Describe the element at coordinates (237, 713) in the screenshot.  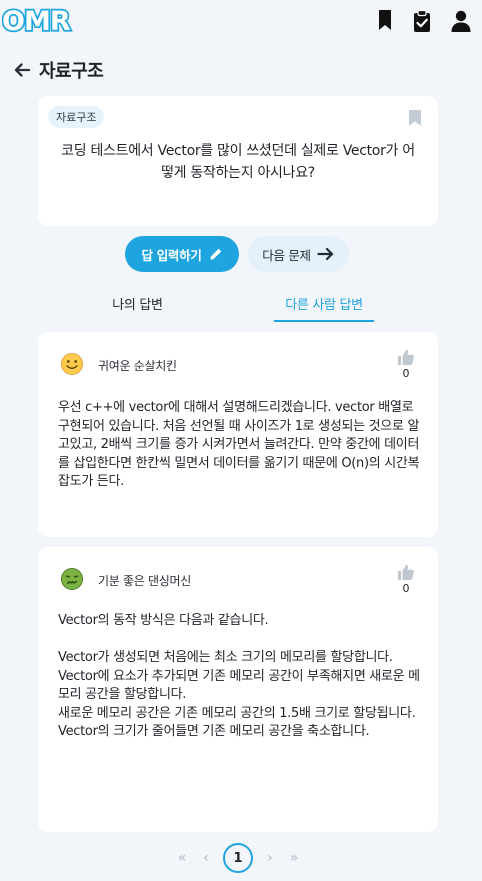
I see `answer-paragraph: 새로운 메모리 공간은 기존 메모리 공간의 1.5배 크기로 할당됩니다.` at that location.